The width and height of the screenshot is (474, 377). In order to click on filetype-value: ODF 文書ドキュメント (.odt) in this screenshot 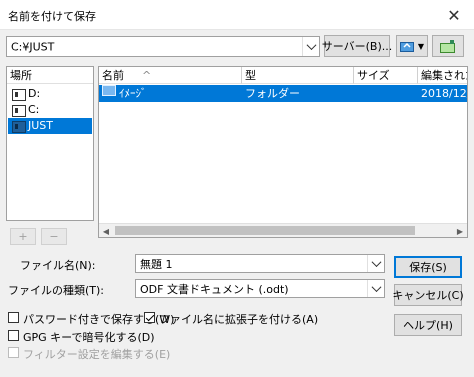, I will do `click(214, 289)`.